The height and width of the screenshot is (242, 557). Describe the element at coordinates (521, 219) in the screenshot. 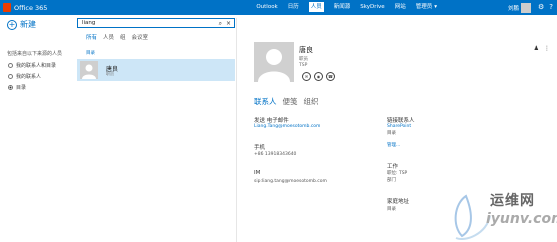

I see `watermark-url: iyunv.com` at that location.